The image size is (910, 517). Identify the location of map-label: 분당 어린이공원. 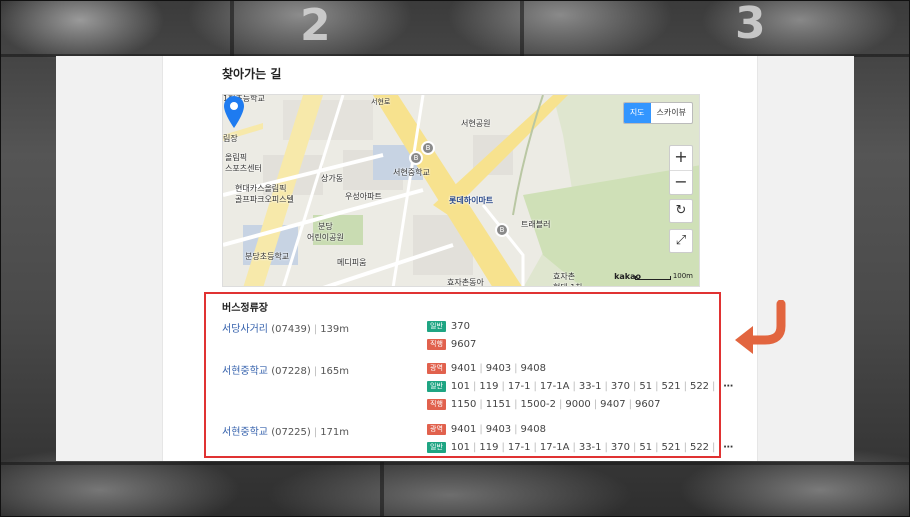
(325, 232).